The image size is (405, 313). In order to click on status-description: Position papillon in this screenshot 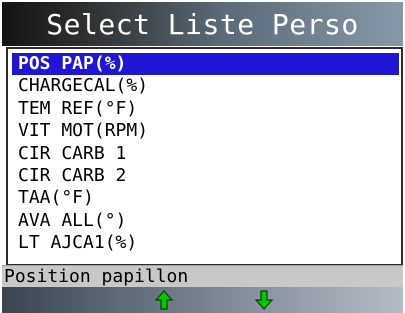, I will do `click(96, 276)`.